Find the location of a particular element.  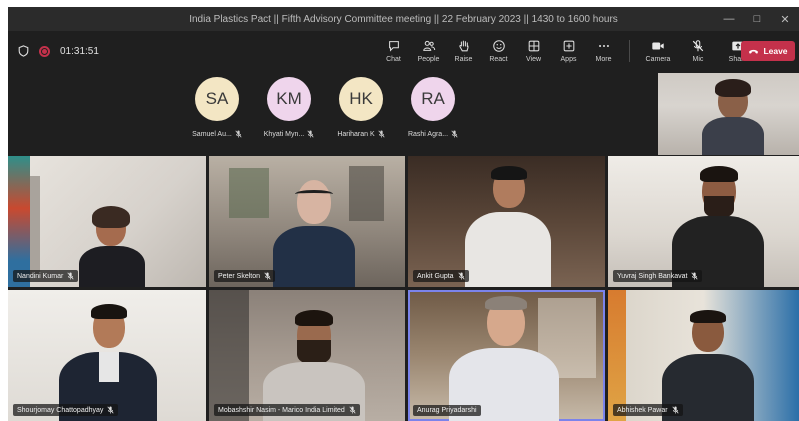

react-label: React is located at coordinates (498, 59).